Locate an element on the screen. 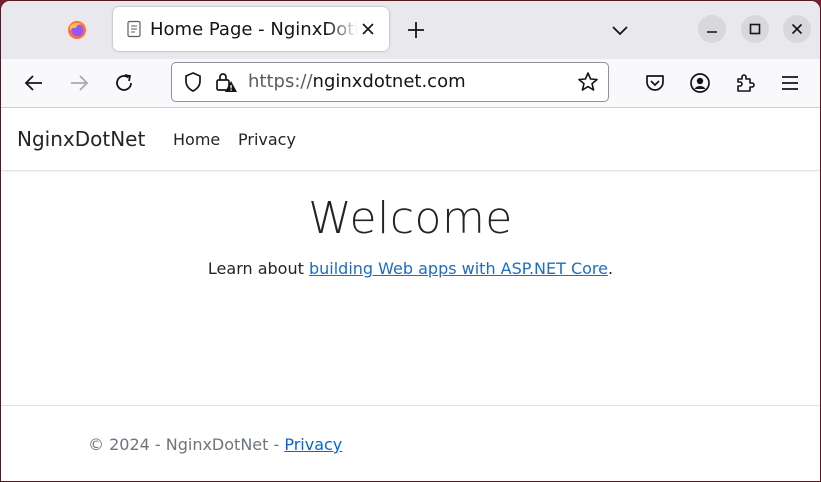 Image resolution: width=821 pixels, height=482 pixels. nav-toolbar: https://nginxdotnet.com is located at coordinates (410, 83).